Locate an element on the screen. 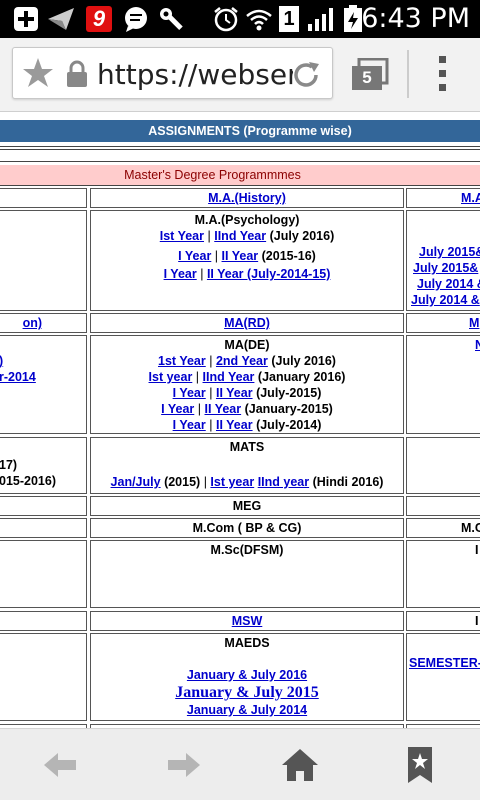 The image size is (480, 800). session-label: (July-2014) is located at coordinates (289, 425).